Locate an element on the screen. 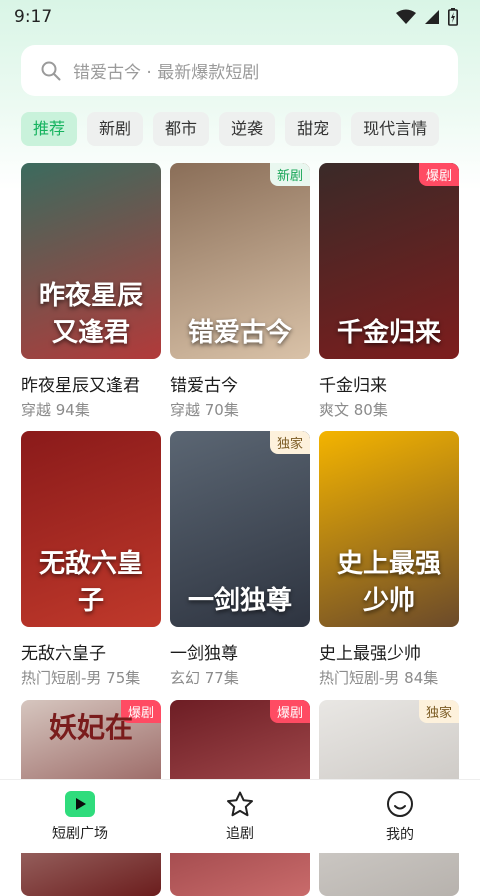 The height and width of the screenshot is (896, 480). poster-title: 无敌六皇子 is located at coordinates (90, 582).